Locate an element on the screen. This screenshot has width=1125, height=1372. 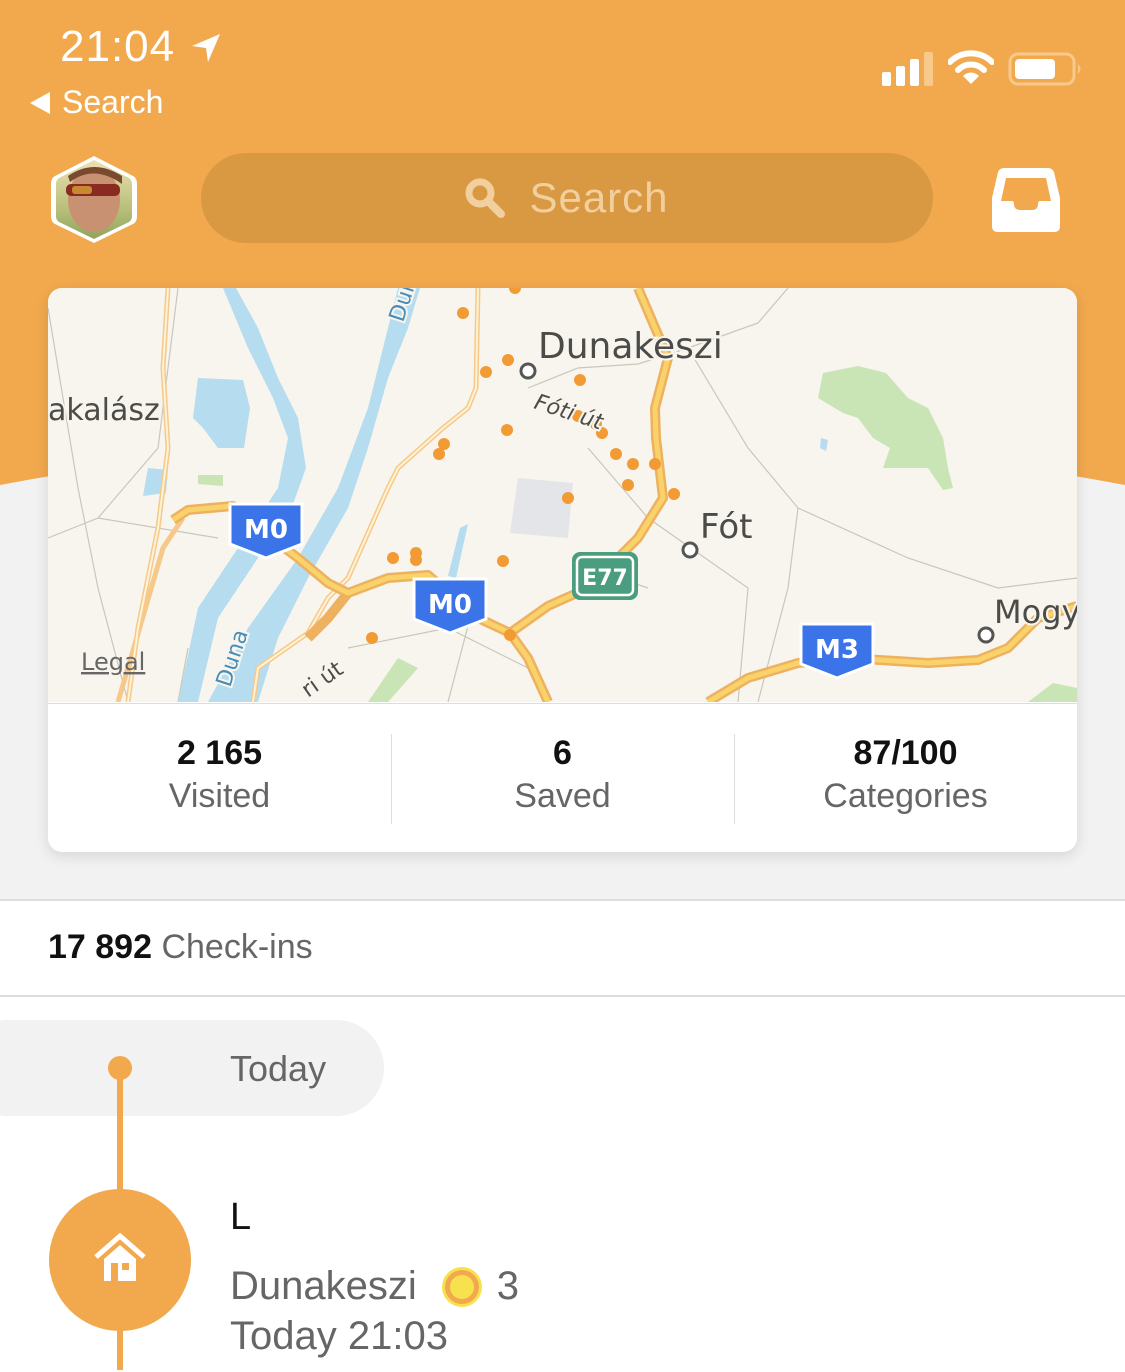
redaction-mask is located at coordinates (396, 1216).